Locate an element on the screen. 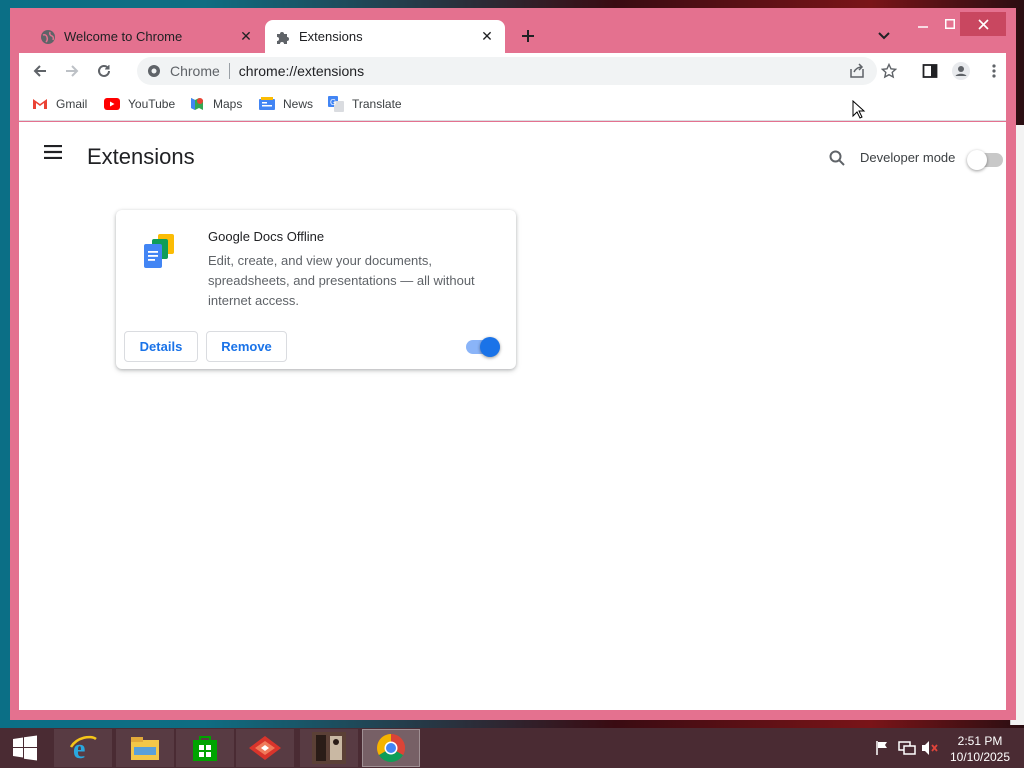  taskbar-red-app is located at coordinates (265, 748).